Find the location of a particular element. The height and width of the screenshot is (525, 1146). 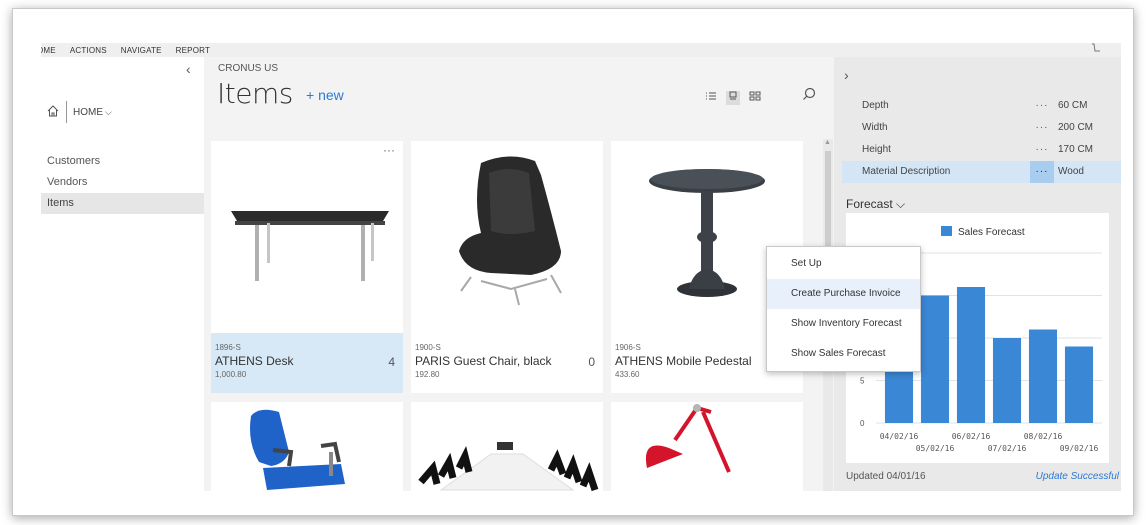

item-tile-desk-lamp is located at coordinates (707, 446).